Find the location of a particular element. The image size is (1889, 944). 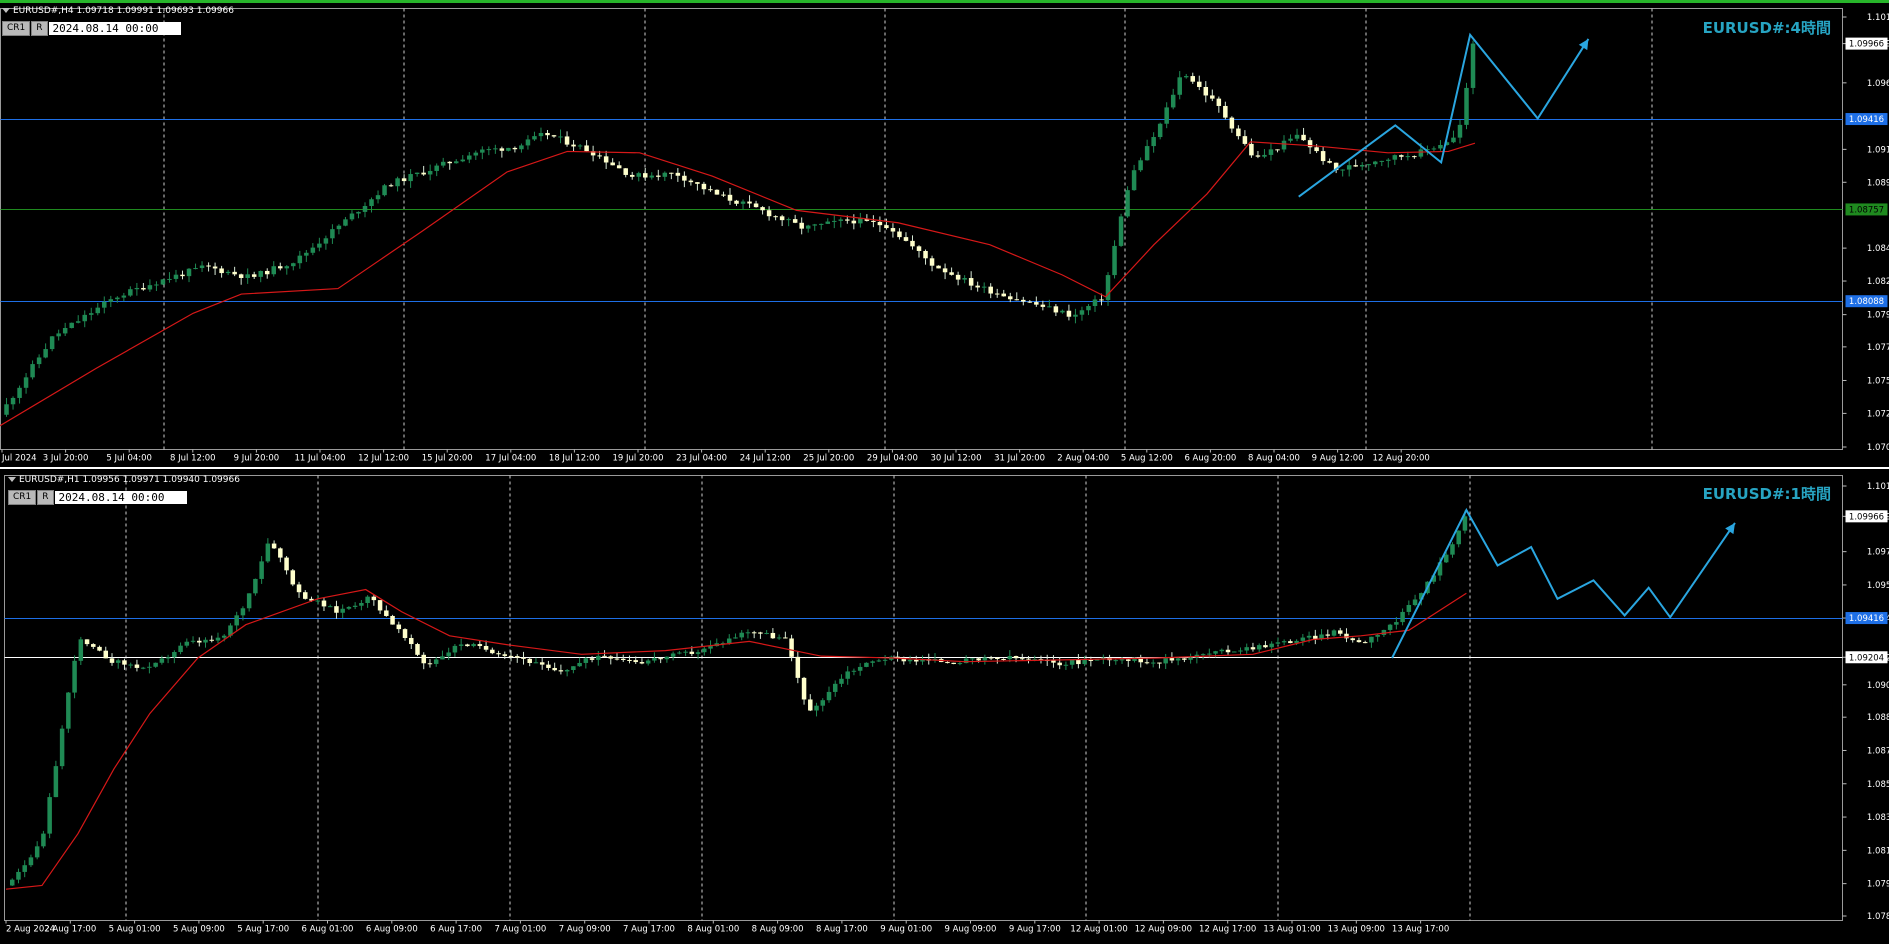

time-axis-label: 5 Aug 09:00 is located at coordinates (199, 930).